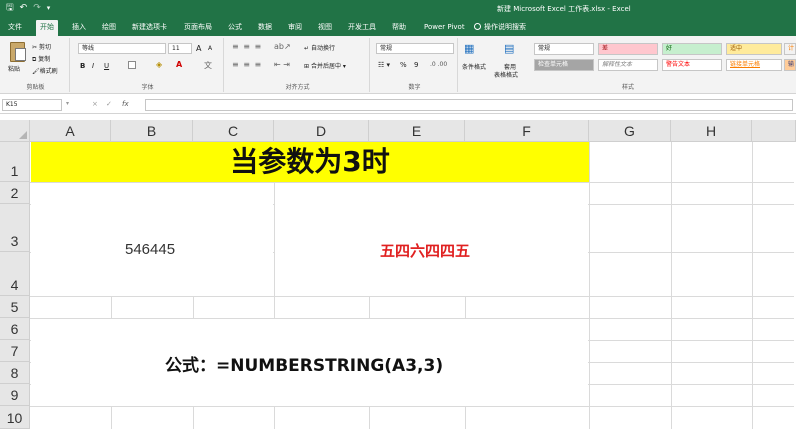  Describe the element at coordinates (233, 131) in the screenshot. I see `column-header-c: C` at that location.